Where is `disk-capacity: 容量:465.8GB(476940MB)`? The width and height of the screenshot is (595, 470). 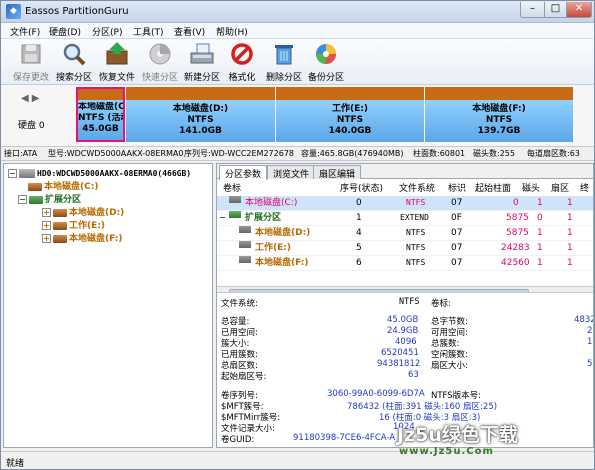 disk-capacity: 容量:465.8GB(476940MB) is located at coordinates (352, 153).